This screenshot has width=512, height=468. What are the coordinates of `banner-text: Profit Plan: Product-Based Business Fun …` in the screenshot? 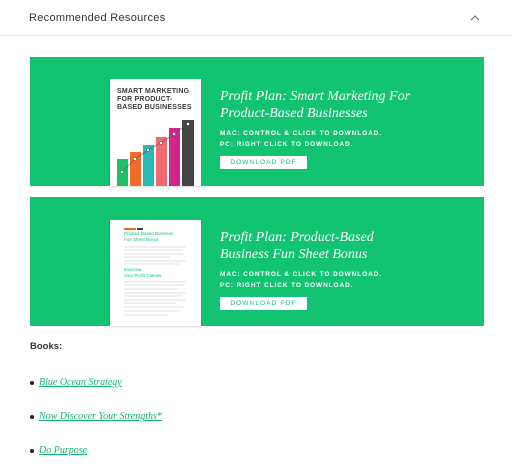 It's located at (347, 253).